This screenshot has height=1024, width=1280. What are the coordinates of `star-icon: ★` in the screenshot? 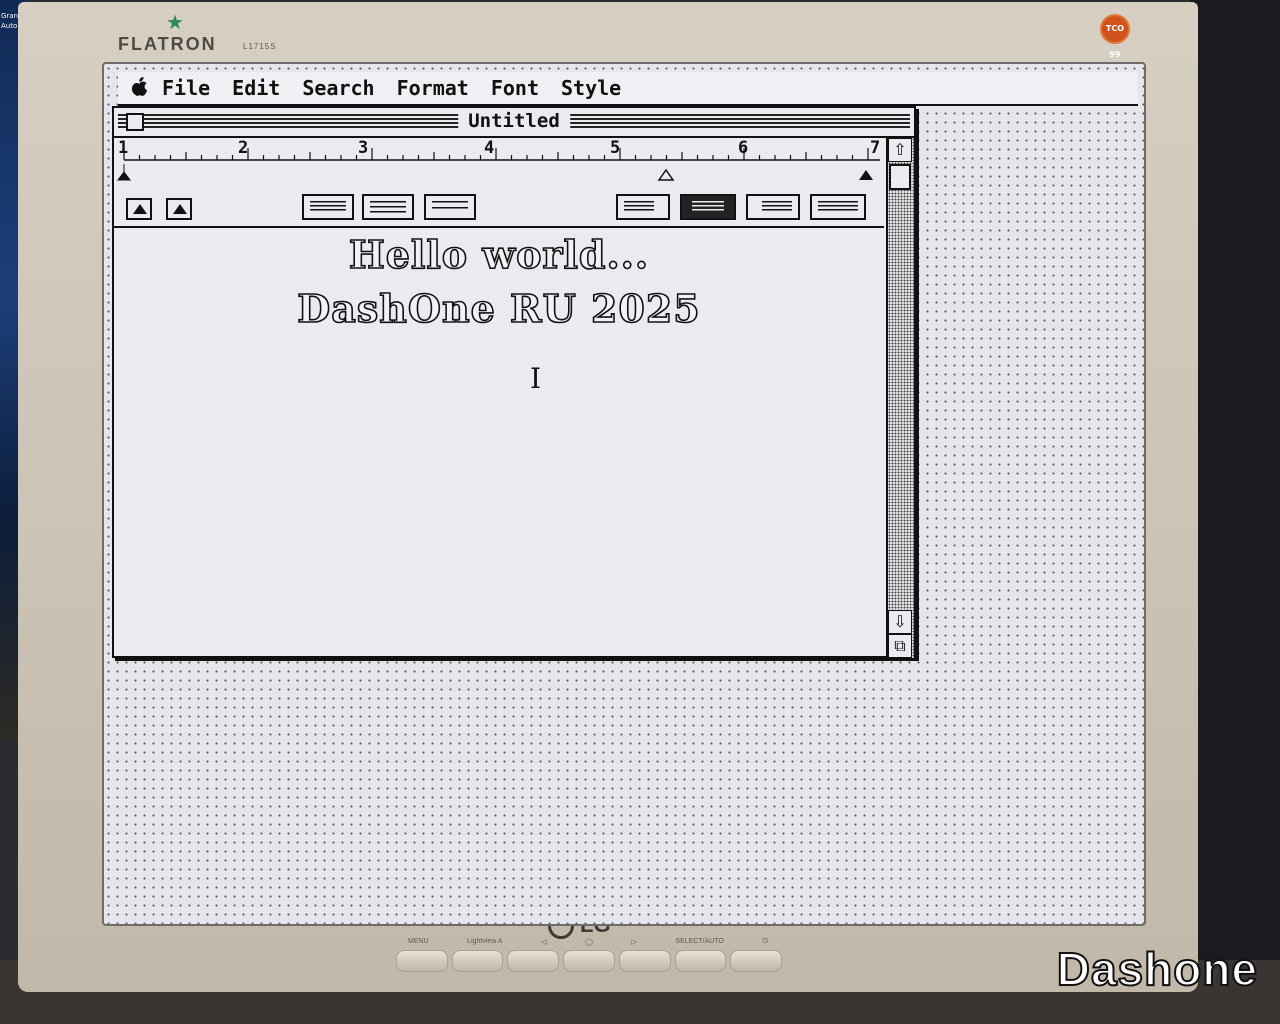 It's located at (175, 22).